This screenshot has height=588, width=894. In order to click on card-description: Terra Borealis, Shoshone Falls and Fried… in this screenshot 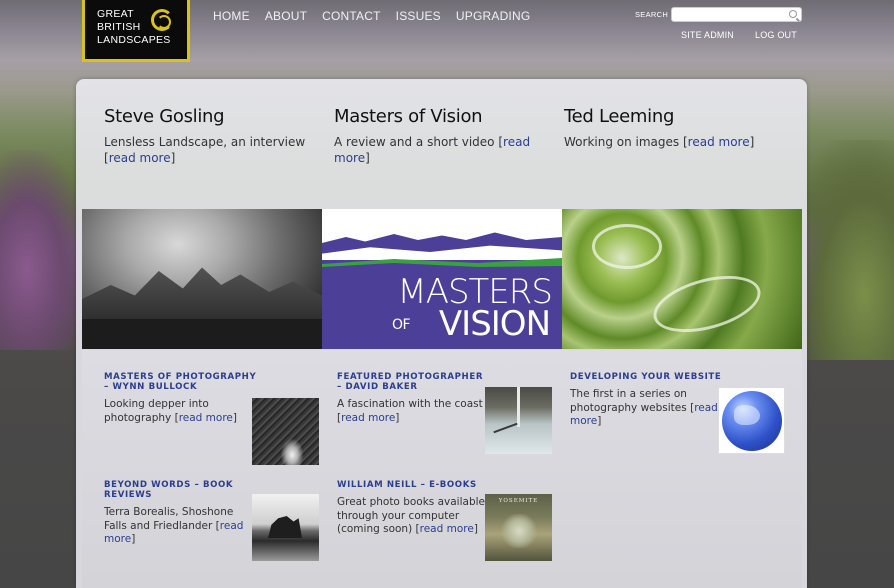, I will do `click(169, 519)`.